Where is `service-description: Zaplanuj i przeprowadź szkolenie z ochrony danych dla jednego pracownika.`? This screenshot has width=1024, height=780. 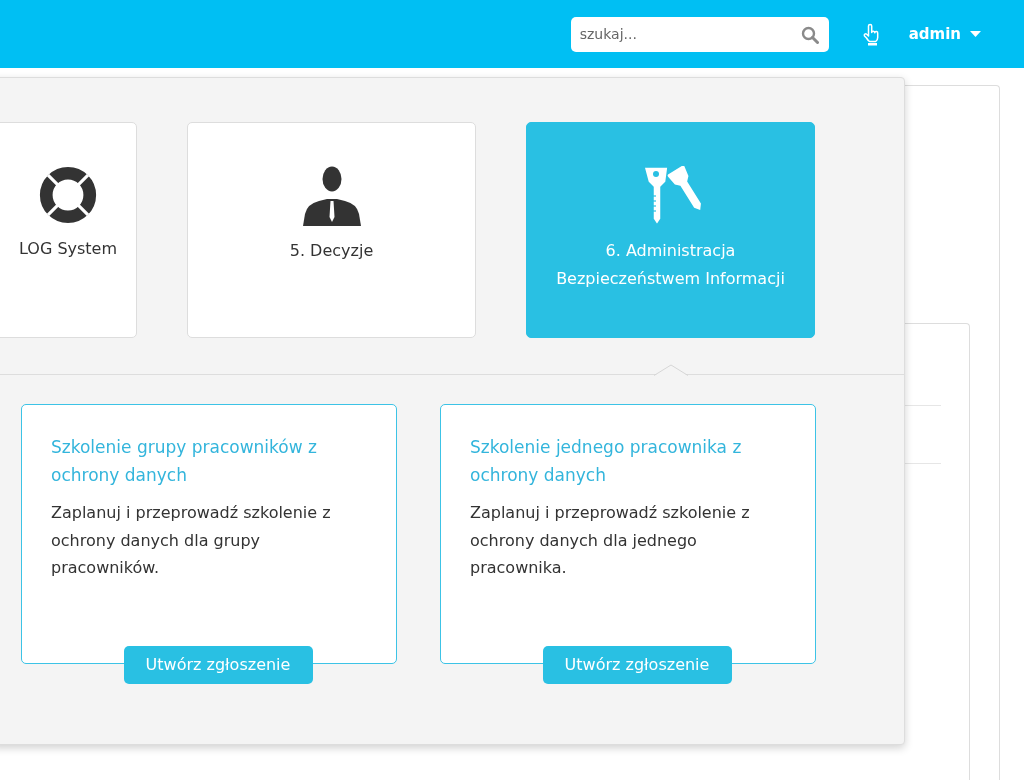 service-description: Zaplanuj i przeprowadź szkolenie z ochrony danych dla jednego pracownika. is located at coordinates (610, 540).